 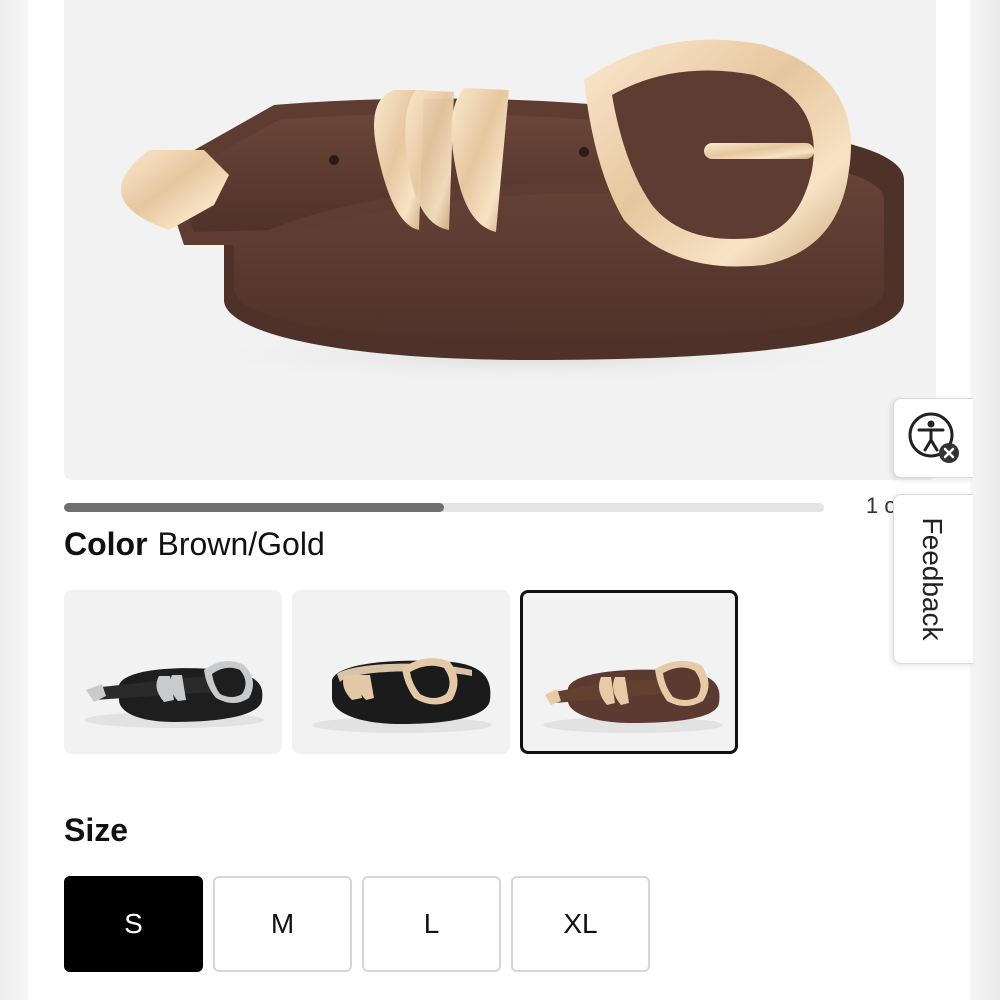 What do you see at coordinates (357, 924) in the screenshot?
I see `size-options: S M L XL` at bounding box center [357, 924].